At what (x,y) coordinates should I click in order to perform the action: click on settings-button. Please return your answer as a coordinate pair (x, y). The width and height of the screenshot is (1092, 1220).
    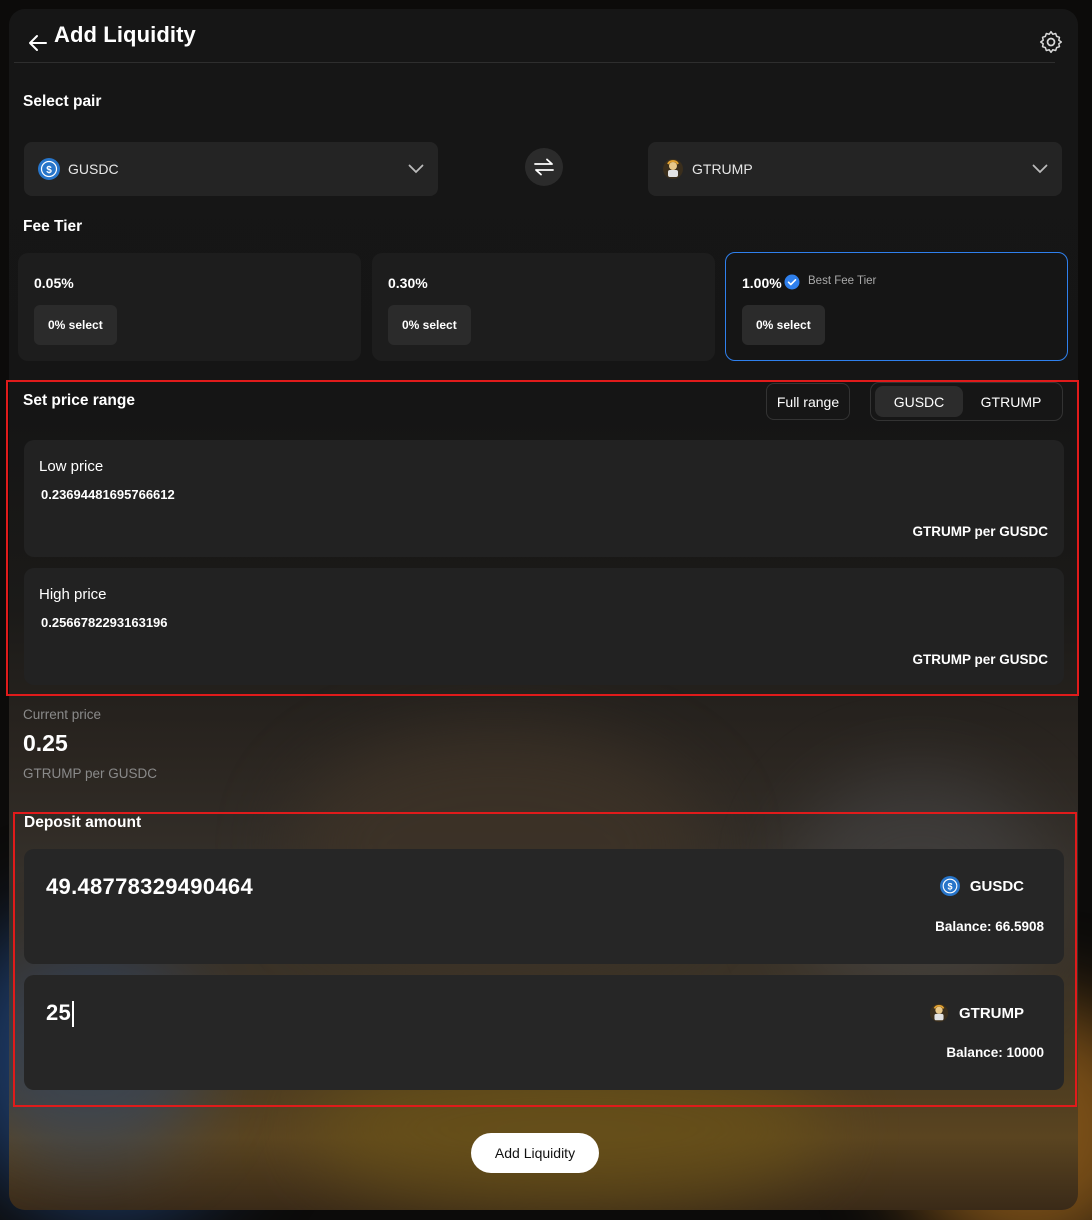
    Looking at the image, I should click on (1052, 43).